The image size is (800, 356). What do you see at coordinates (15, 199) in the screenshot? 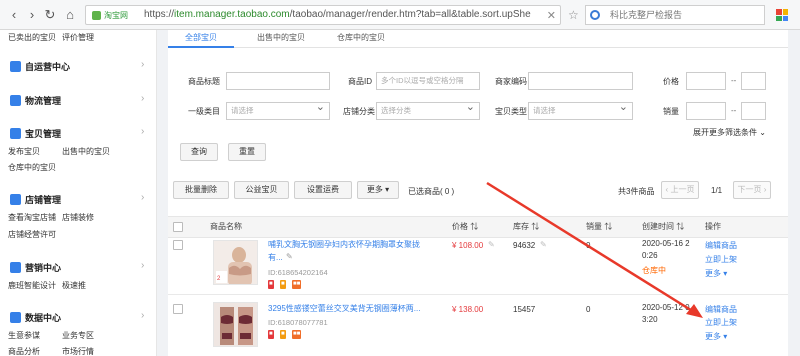
I see `shop-icon` at bounding box center [15, 199].